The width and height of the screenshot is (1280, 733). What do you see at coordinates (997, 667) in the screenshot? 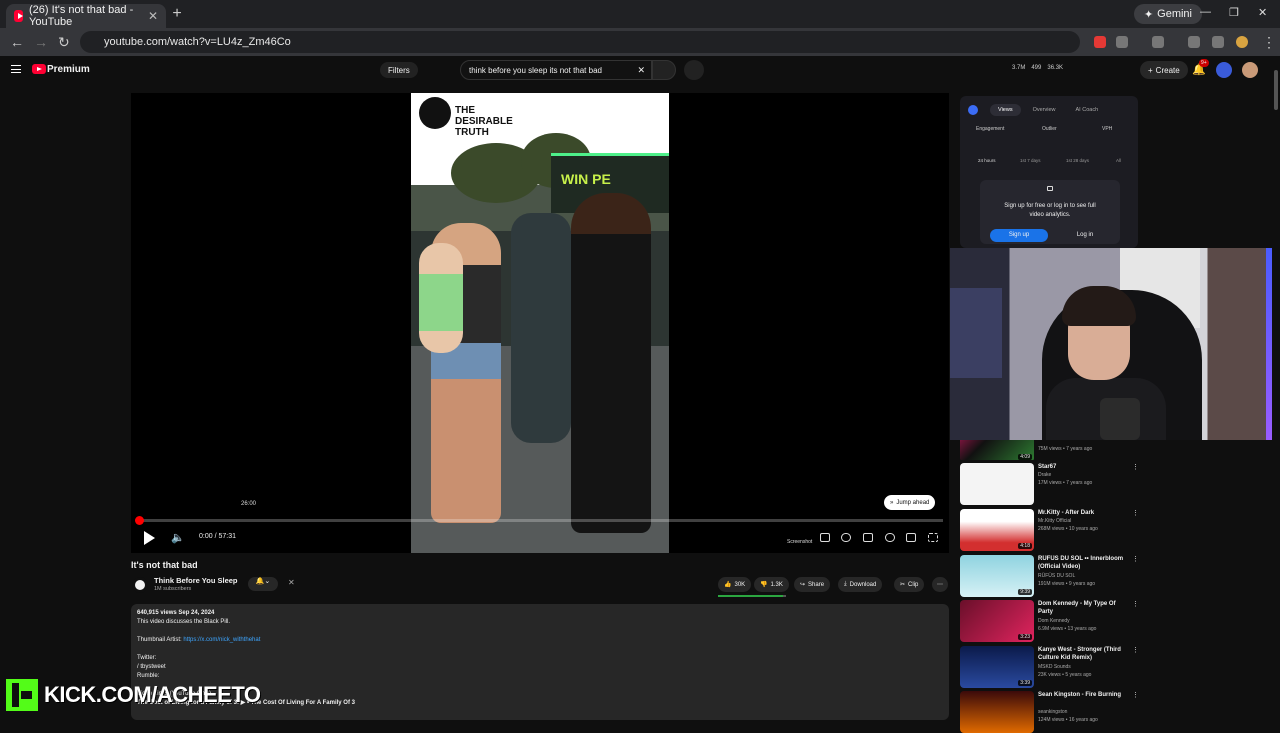
I see `recommendation-thumbnail: 3:39` at bounding box center [997, 667].